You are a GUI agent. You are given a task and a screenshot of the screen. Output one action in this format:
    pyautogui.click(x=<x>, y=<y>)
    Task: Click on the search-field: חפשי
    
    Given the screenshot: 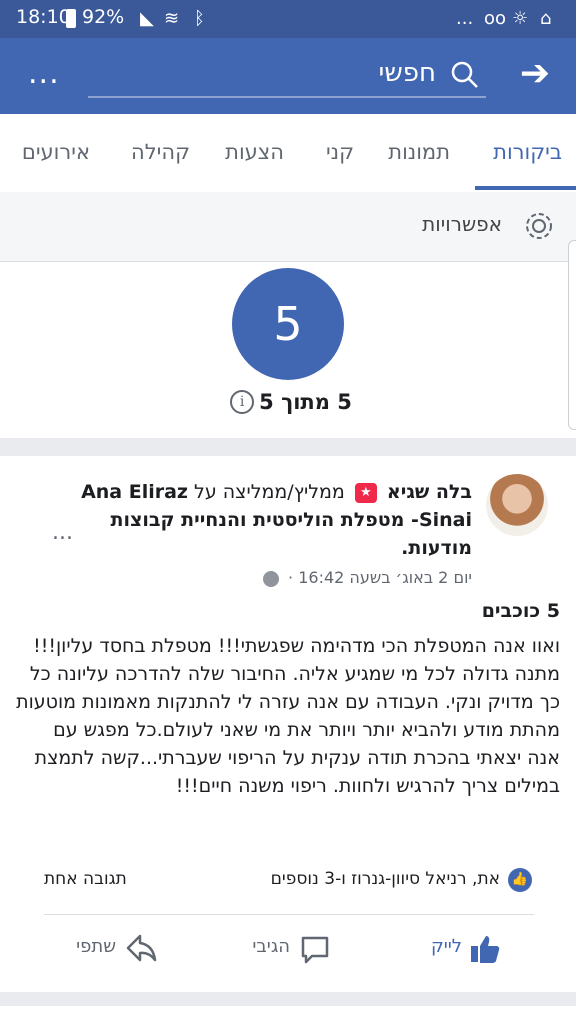 What is the action you would take?
    pyautogui.click(x=287, y=77)
    